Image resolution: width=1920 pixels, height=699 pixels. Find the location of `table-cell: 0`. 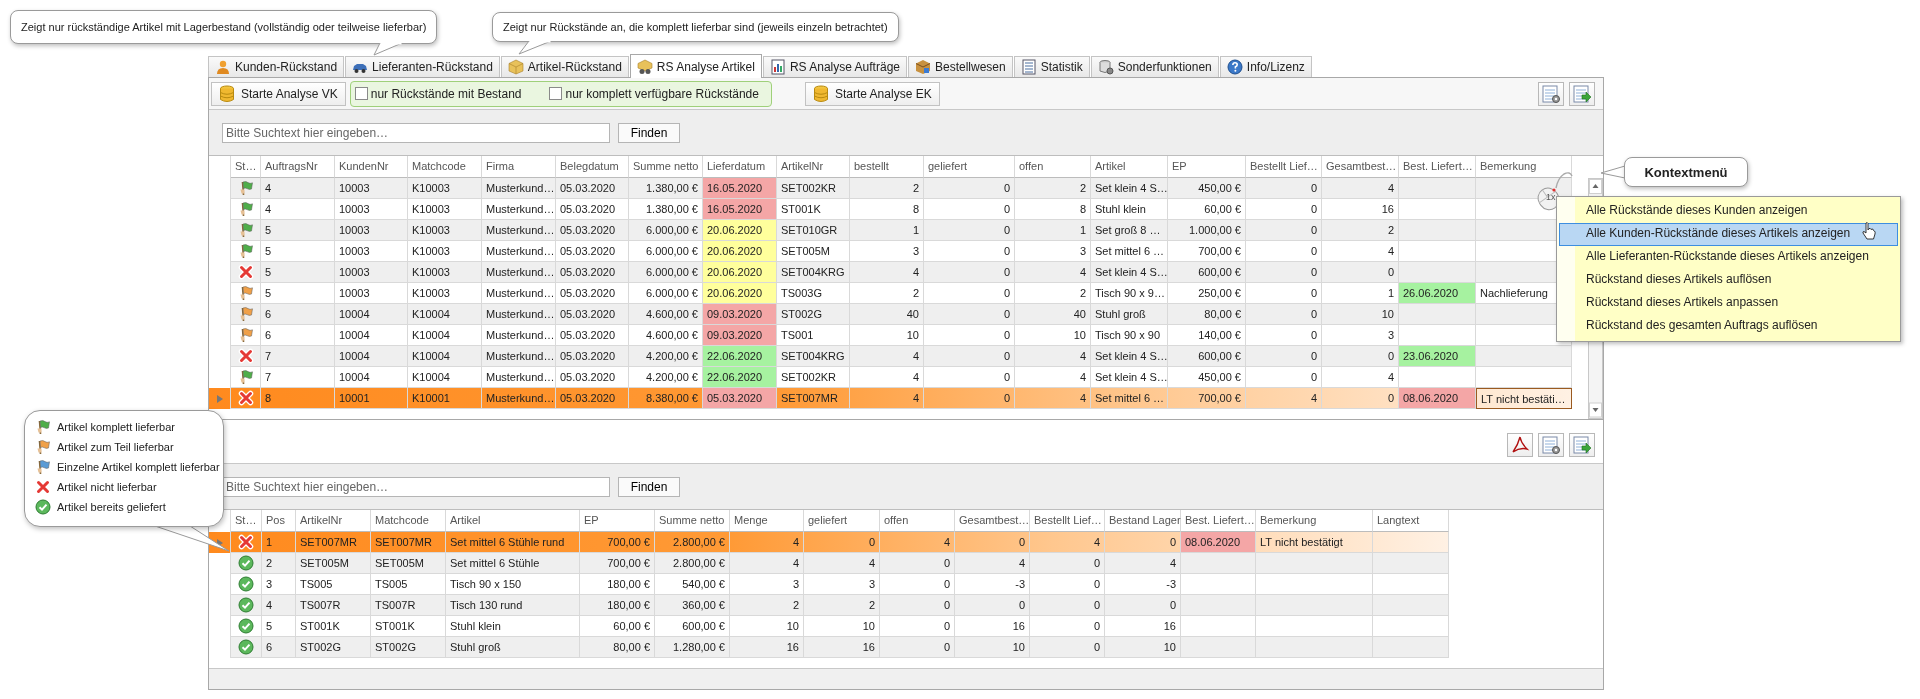

table-cell: 0 is located at coordinates (992, 605).